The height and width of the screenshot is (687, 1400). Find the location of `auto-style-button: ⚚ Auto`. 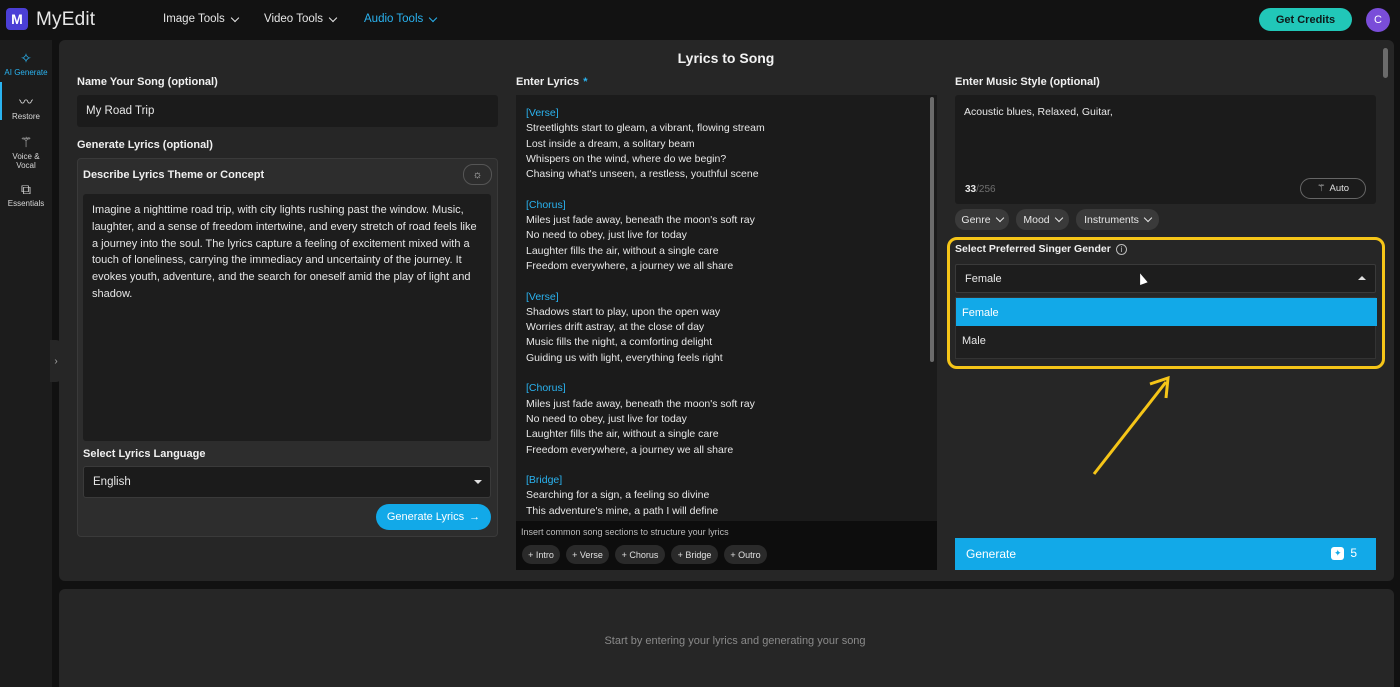

auto-style-button: ⚚ Auto is located at coordinates (1333, 188).